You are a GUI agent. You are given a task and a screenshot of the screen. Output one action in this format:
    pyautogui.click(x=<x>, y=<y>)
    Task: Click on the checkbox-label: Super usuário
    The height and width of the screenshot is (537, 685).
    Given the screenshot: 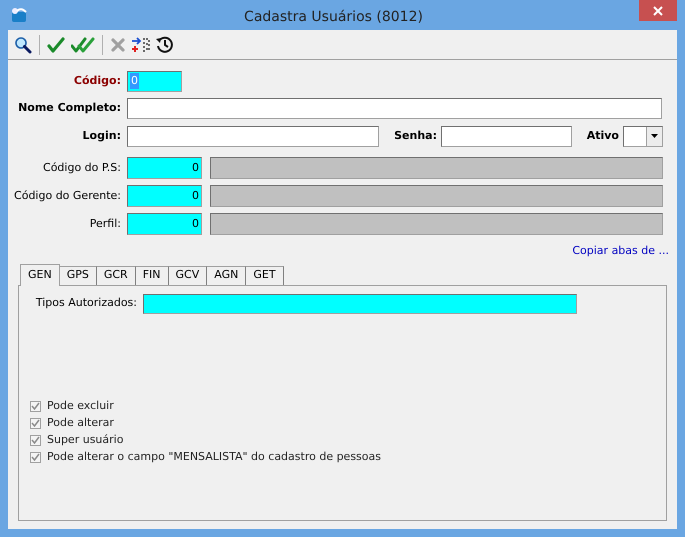 What is the action you would take?
    pyautogui.click(x=85, y=440)
    